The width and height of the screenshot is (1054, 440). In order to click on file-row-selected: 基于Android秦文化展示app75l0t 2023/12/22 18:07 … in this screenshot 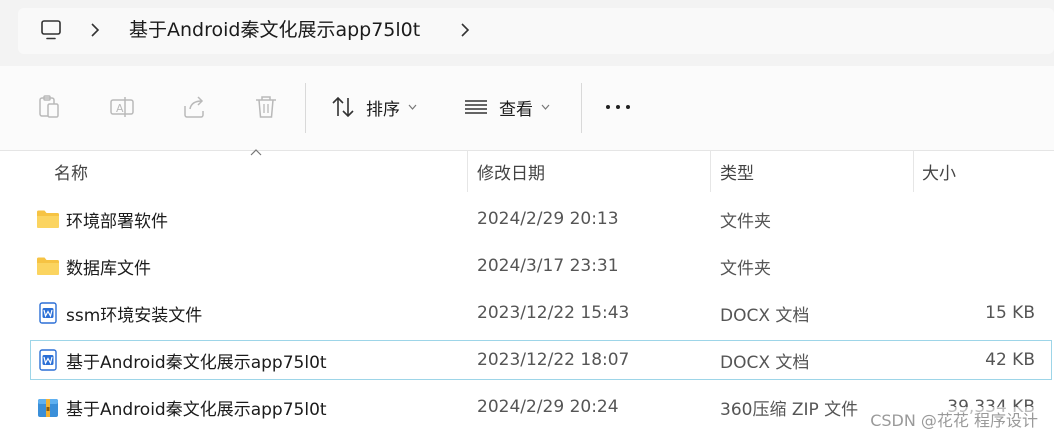, I will do `click(541, 360)`.